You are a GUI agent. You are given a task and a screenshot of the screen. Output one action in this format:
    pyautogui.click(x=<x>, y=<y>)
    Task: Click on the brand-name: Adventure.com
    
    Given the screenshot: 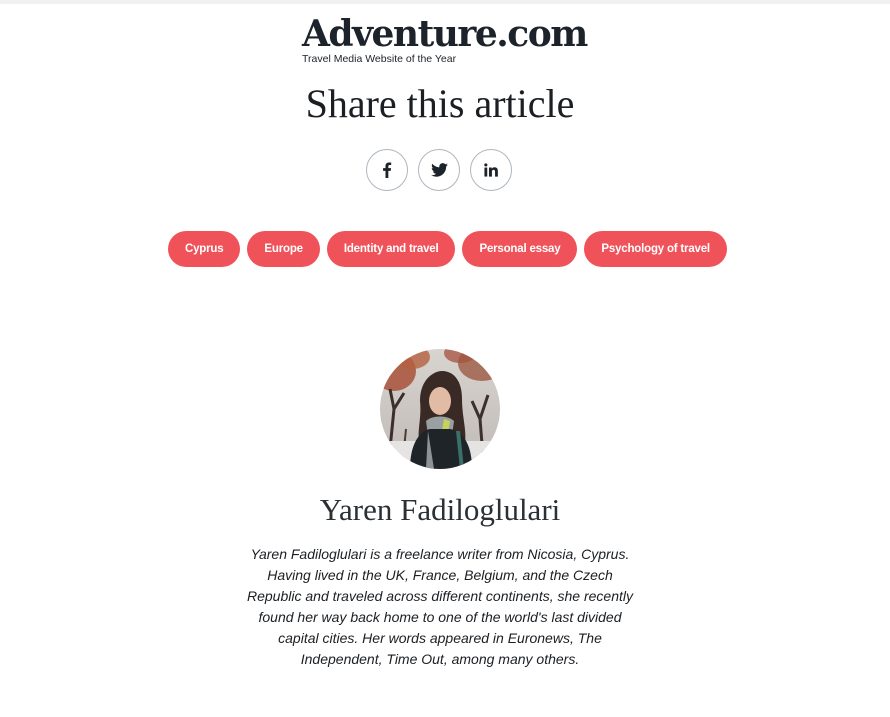 What is the action you would take?
    pyautogui.click(x=445, y=34)
    